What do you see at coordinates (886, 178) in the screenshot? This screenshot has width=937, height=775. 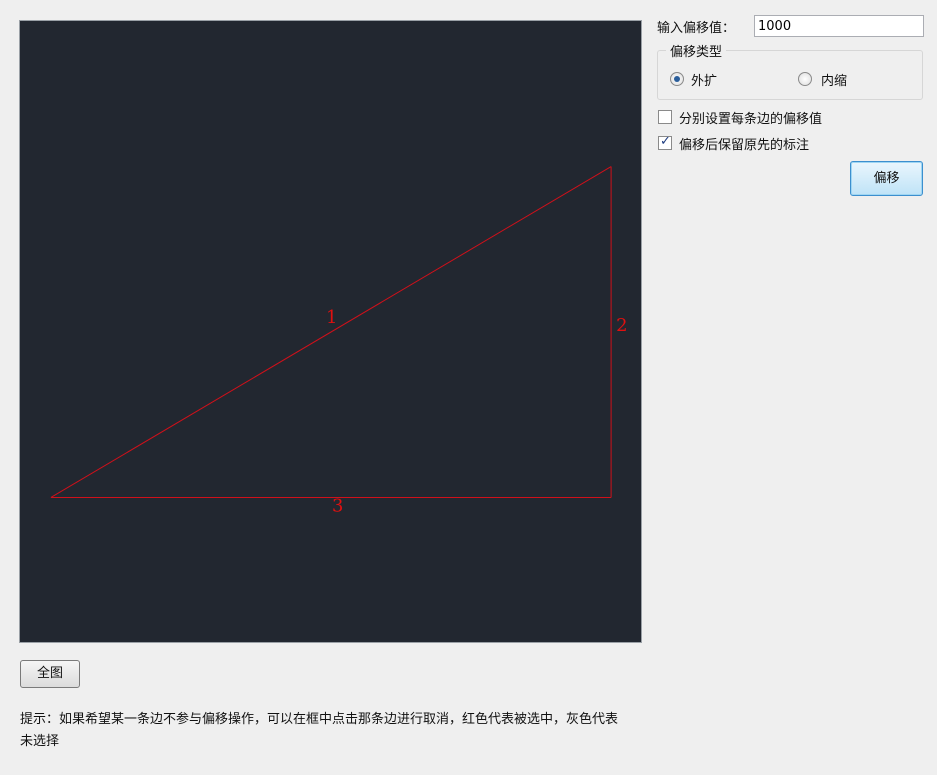 I see `offset-button: 偏移` at bounding box center [886, 178].